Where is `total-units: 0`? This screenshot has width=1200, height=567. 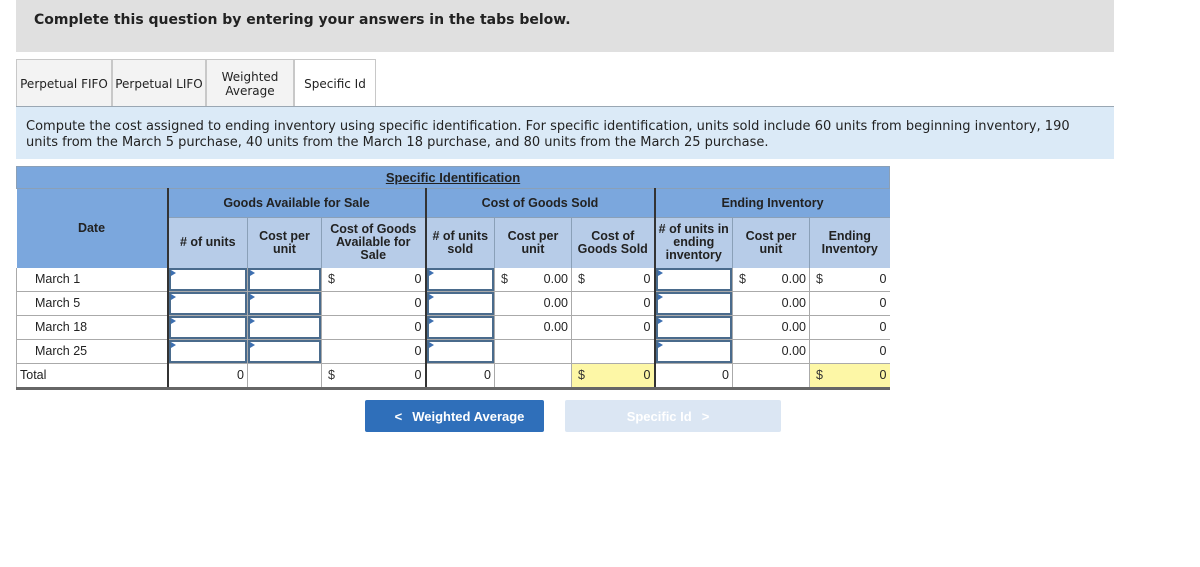 total-units: 0 is located at coordinates (240, 375).